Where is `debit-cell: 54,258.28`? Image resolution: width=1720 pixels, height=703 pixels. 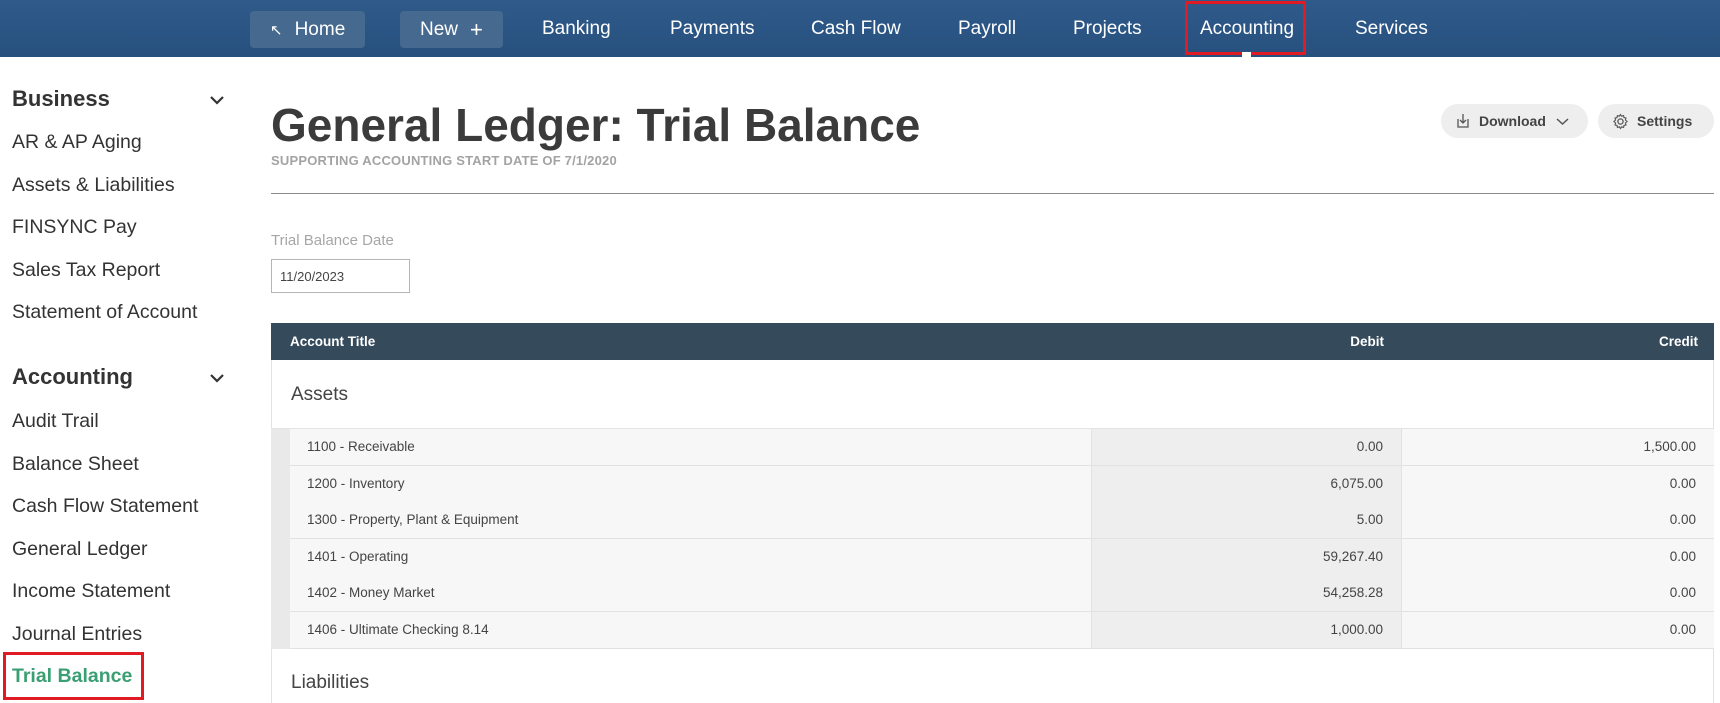
debit-cell: 54,258.28 is located at coordinates (1246, 593).